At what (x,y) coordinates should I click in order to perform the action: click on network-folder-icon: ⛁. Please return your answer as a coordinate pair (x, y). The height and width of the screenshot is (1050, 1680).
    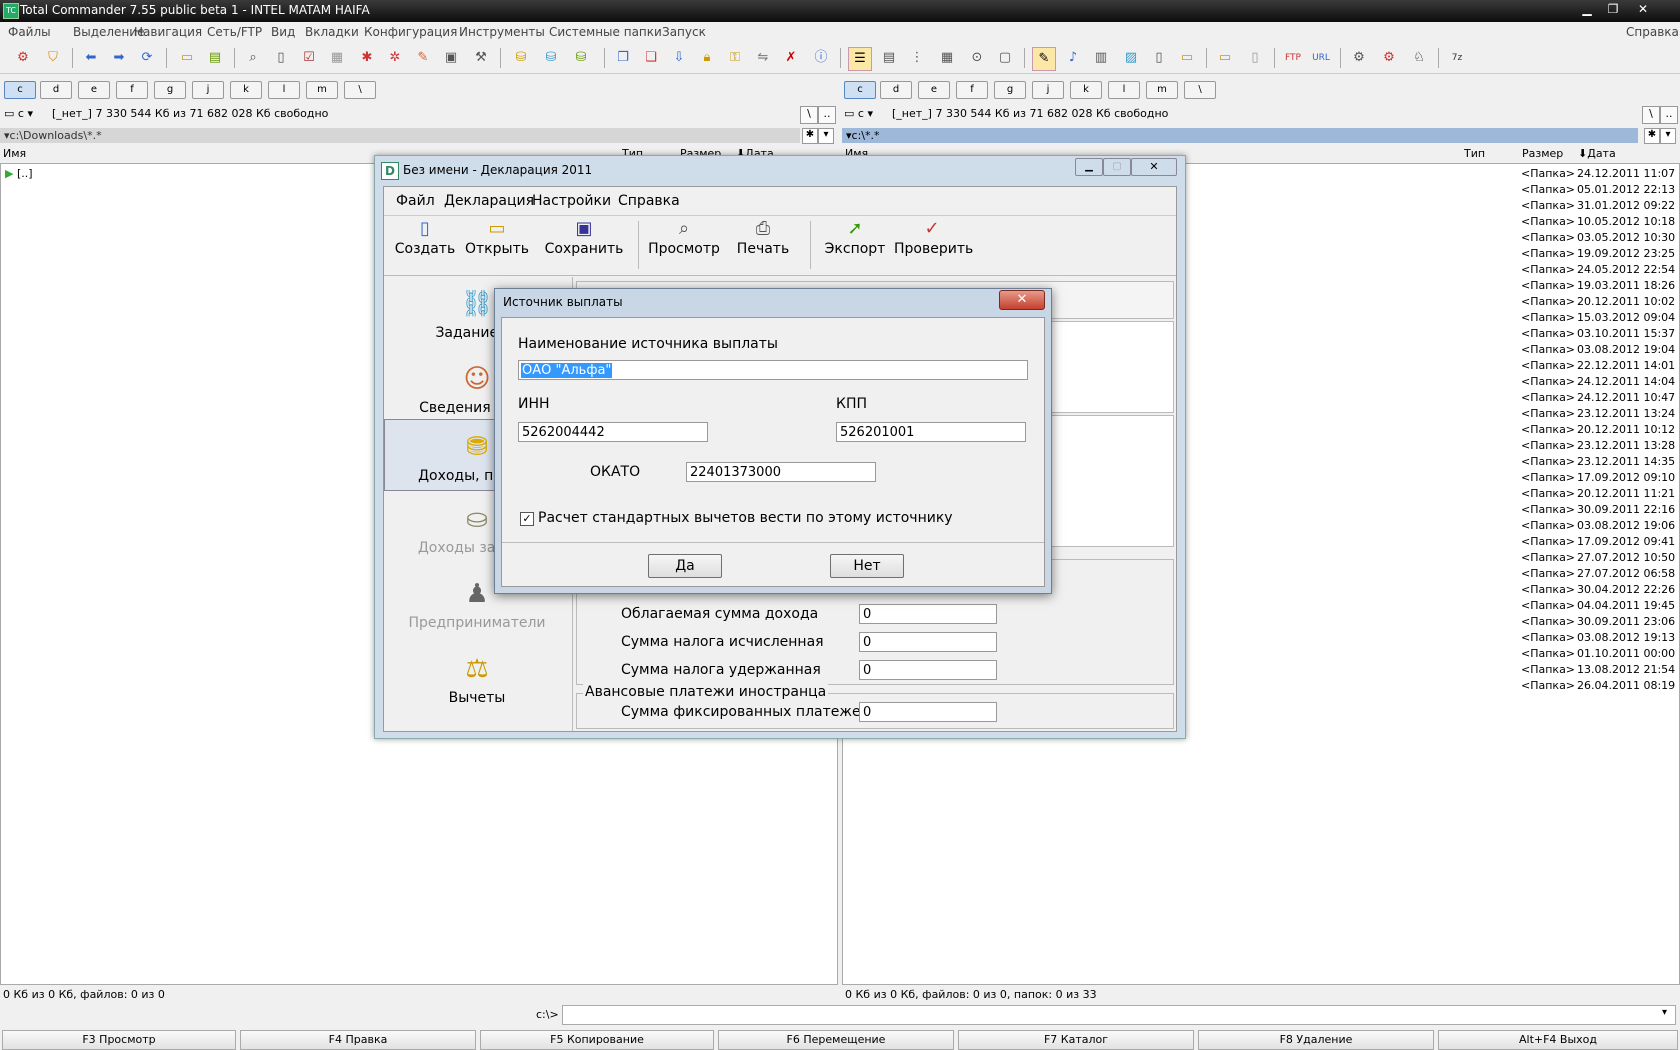
    Looking at the image, I should click on (521, 58).